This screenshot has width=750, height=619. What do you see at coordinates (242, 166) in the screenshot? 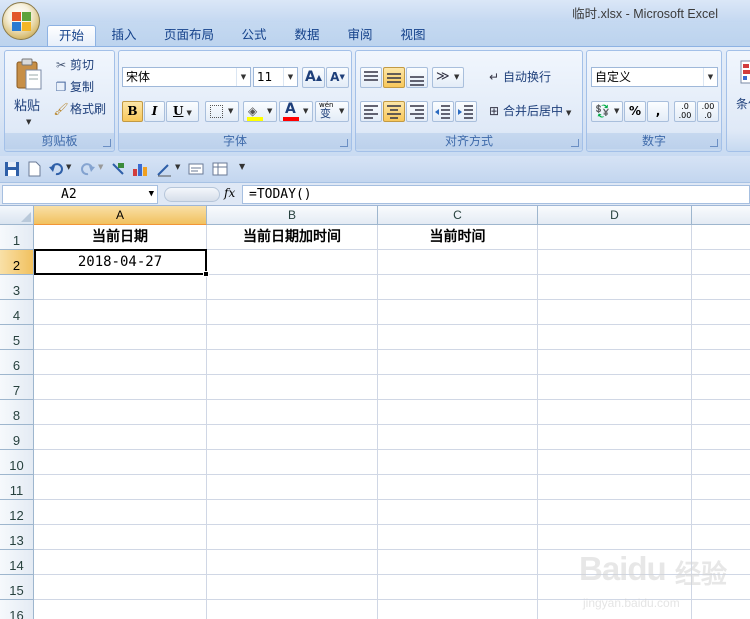
I see `customize-toolbar-icon: ▼` at bounding box center [242, 166].